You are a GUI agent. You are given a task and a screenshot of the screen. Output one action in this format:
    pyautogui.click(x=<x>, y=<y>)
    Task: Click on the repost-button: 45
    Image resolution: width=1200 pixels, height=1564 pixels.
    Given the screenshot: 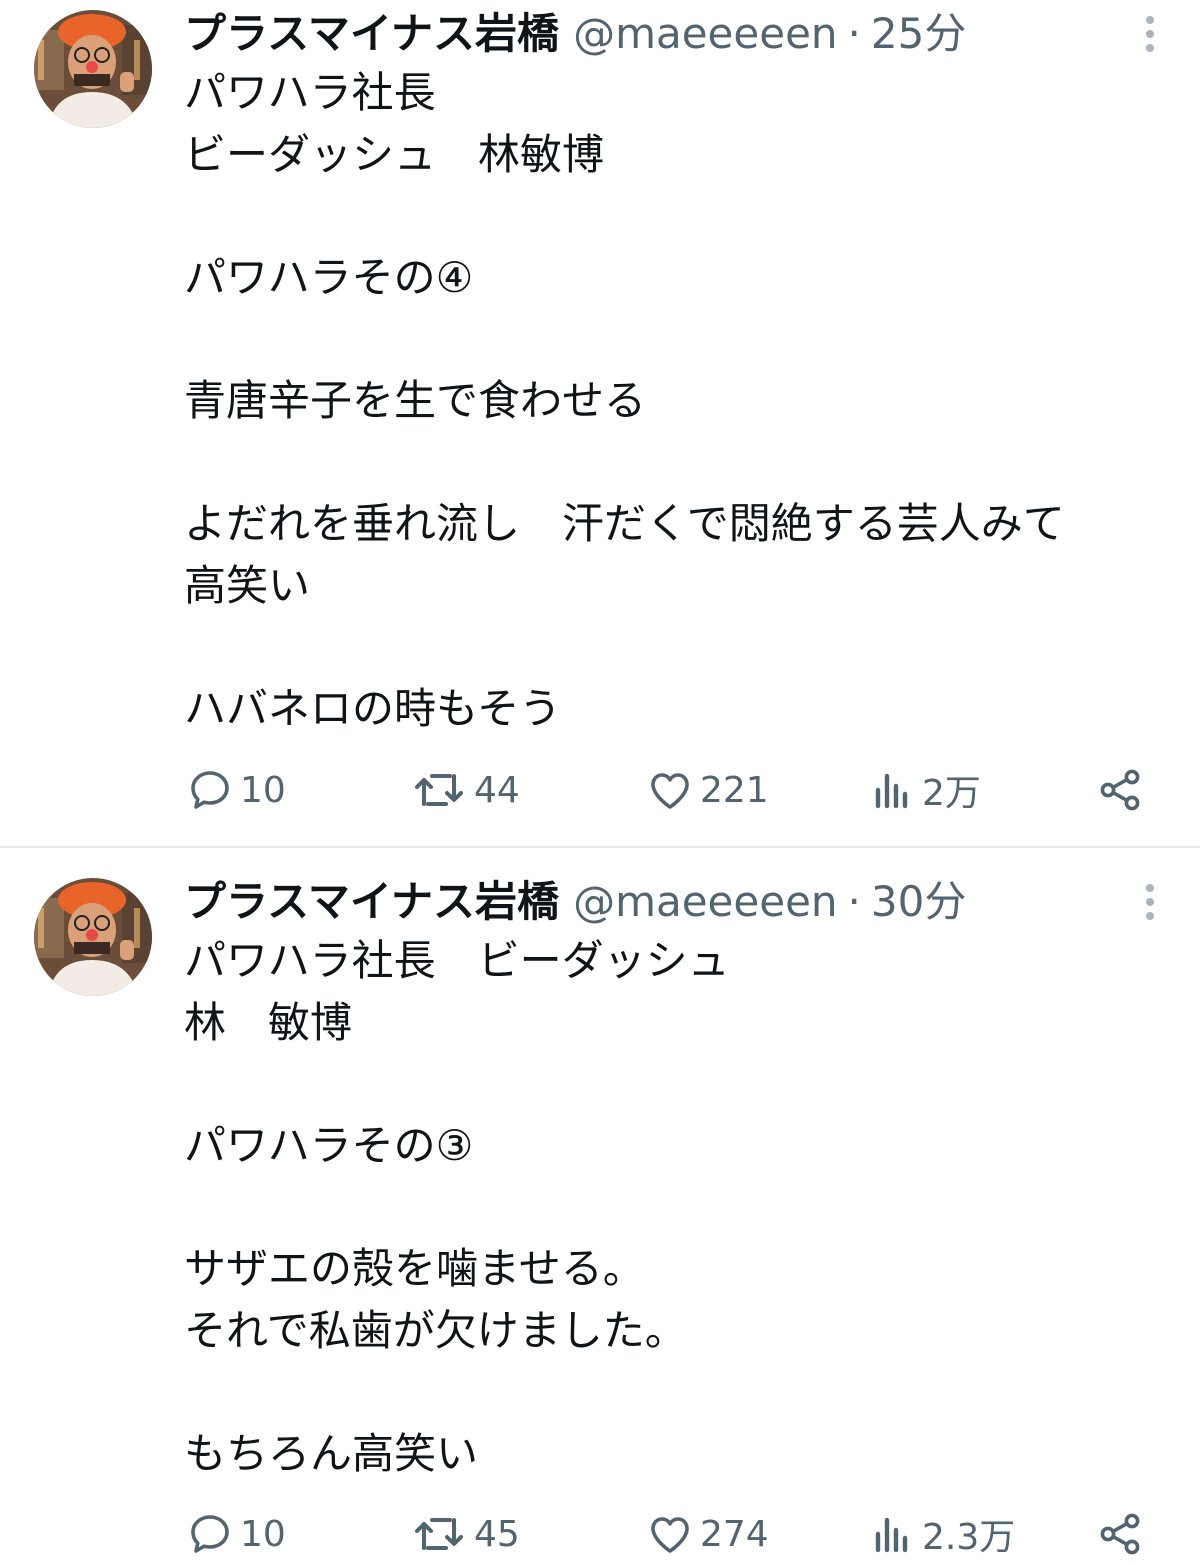 What is the action you would take?
    pyautogui.click(x=466, y=1534)
    